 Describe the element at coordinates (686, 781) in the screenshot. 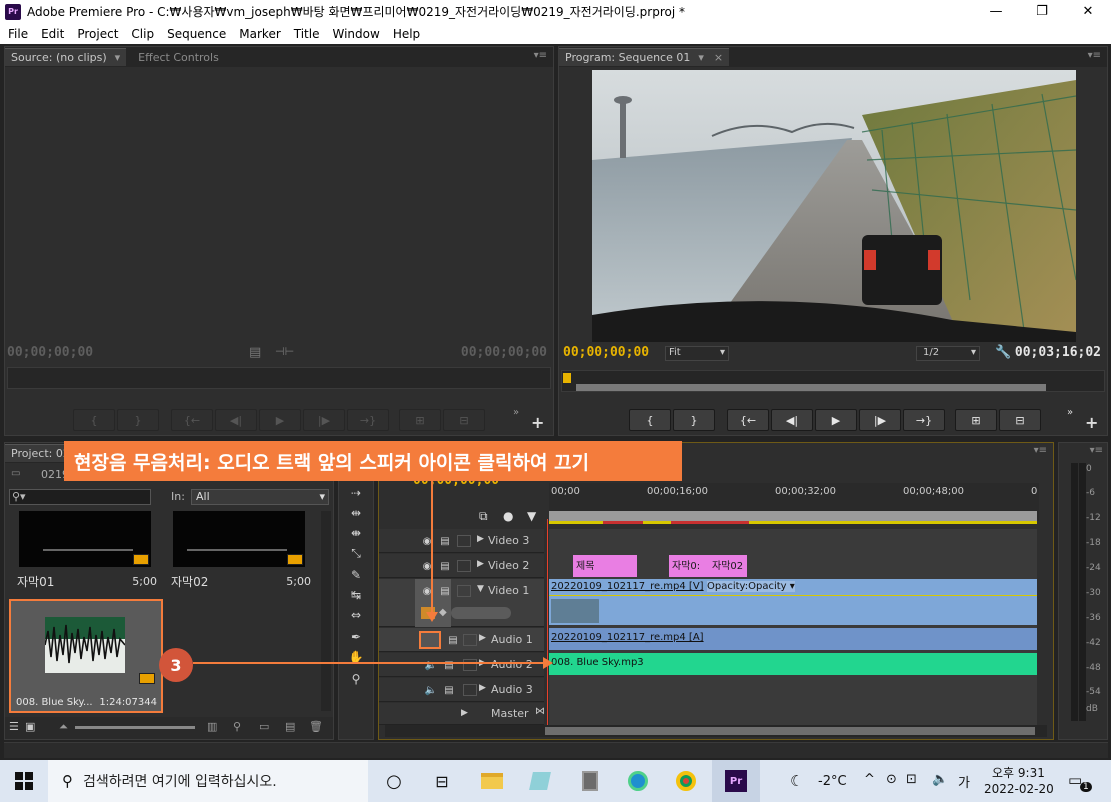

I see `chrome-browser-icon` at that location.